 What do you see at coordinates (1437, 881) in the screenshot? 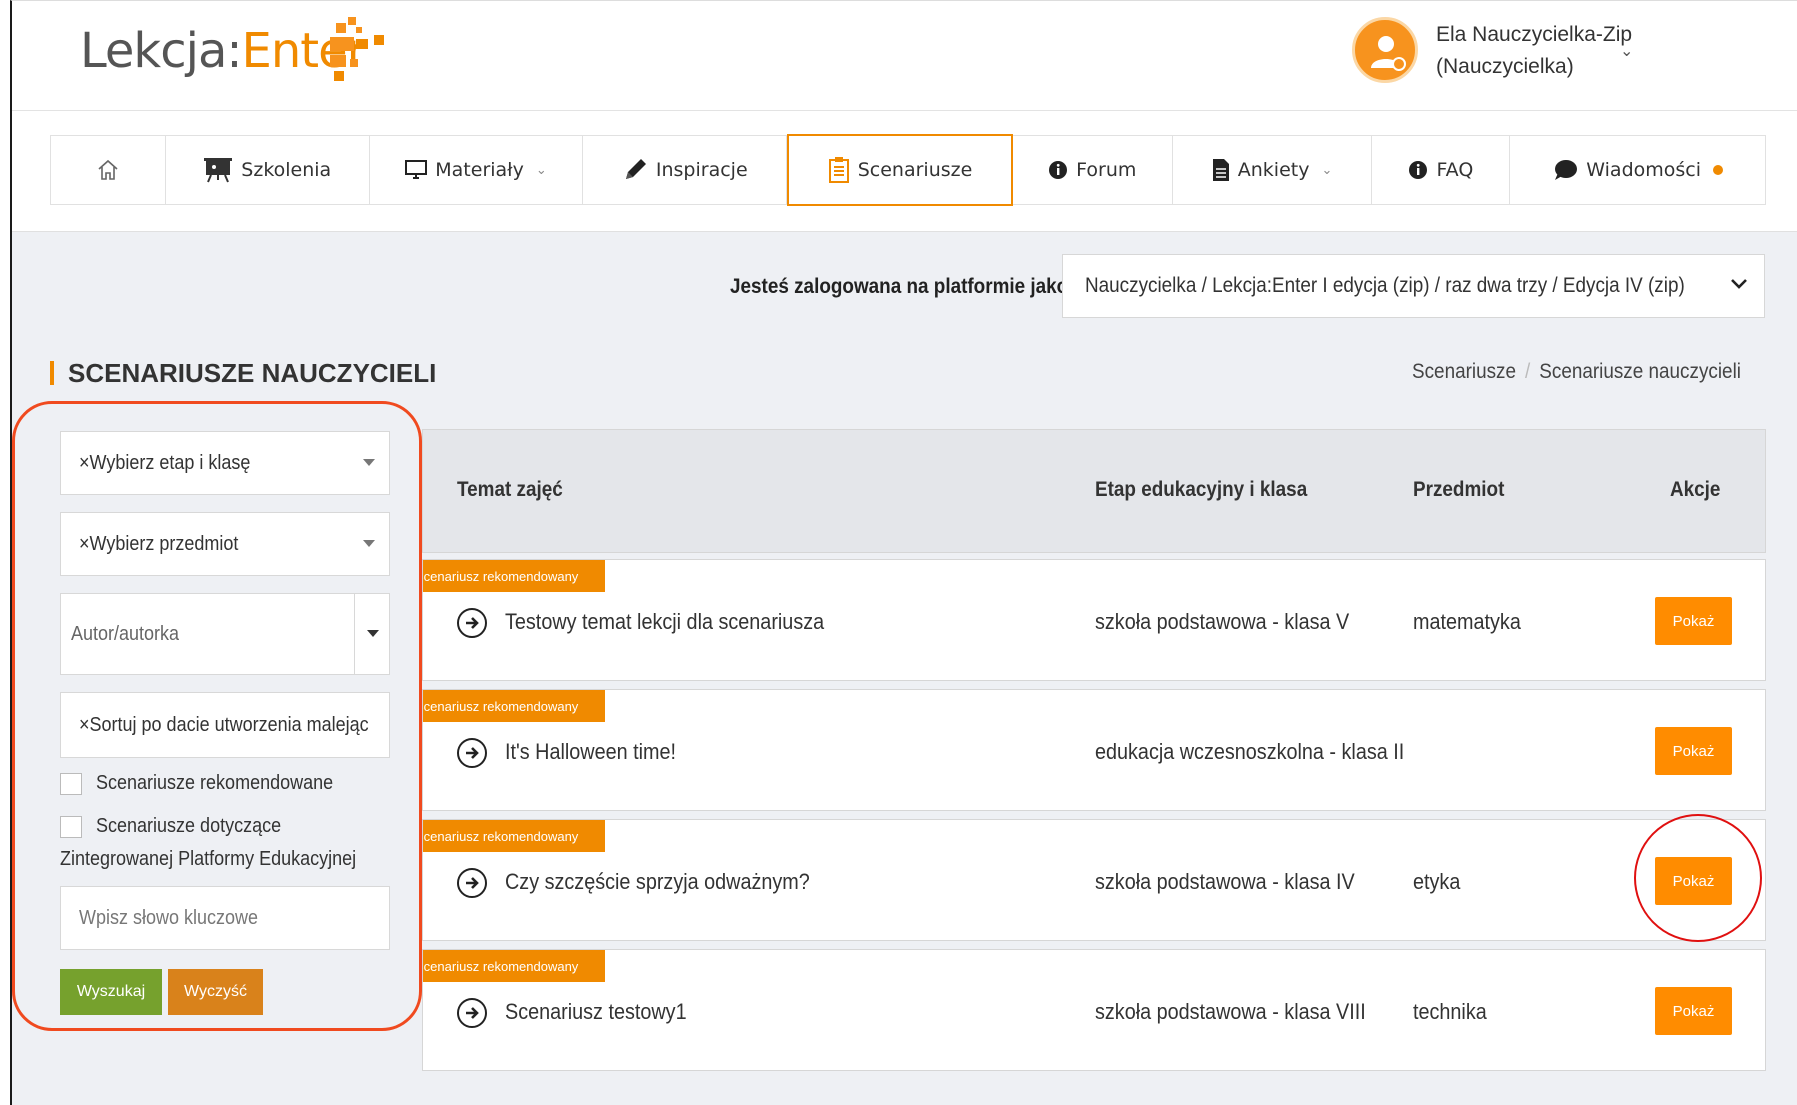
I see `row-subject: etyka` at bounding box center [1437, 881].